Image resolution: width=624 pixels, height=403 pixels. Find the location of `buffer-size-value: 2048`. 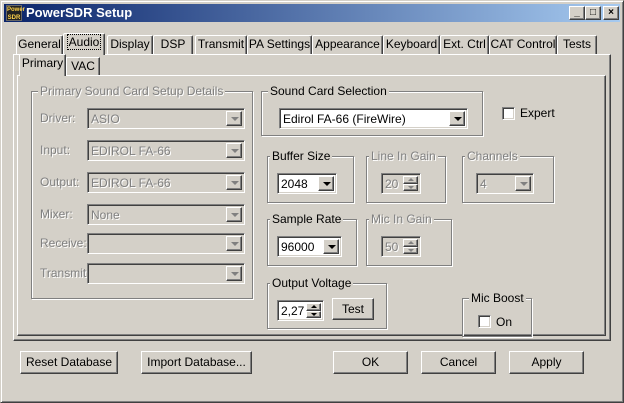

buffer-size-value: 2048 is located at coordinates (294, 184).